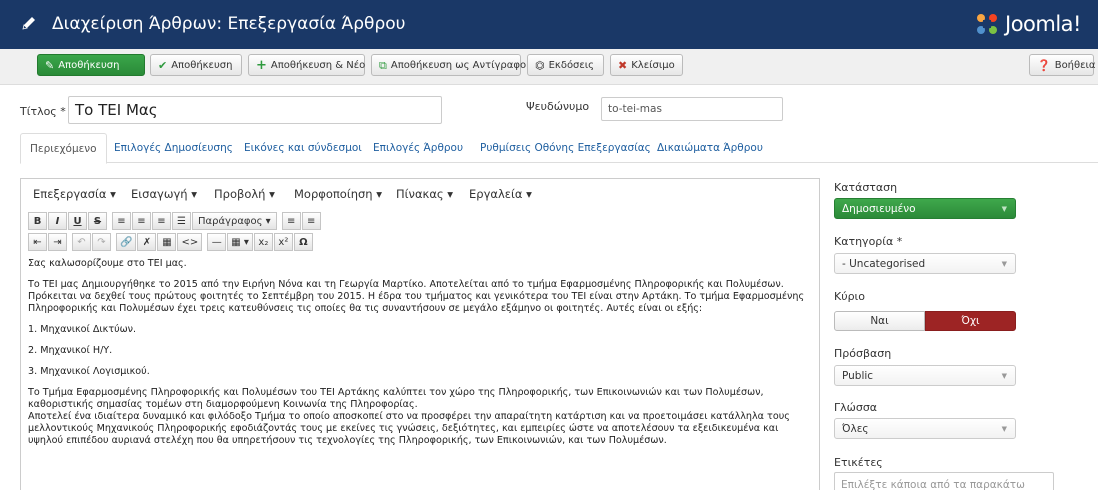  Describe the element at coordinates (623, 65) in the screenshot. I see `cancel-icon: ✖` at that location.